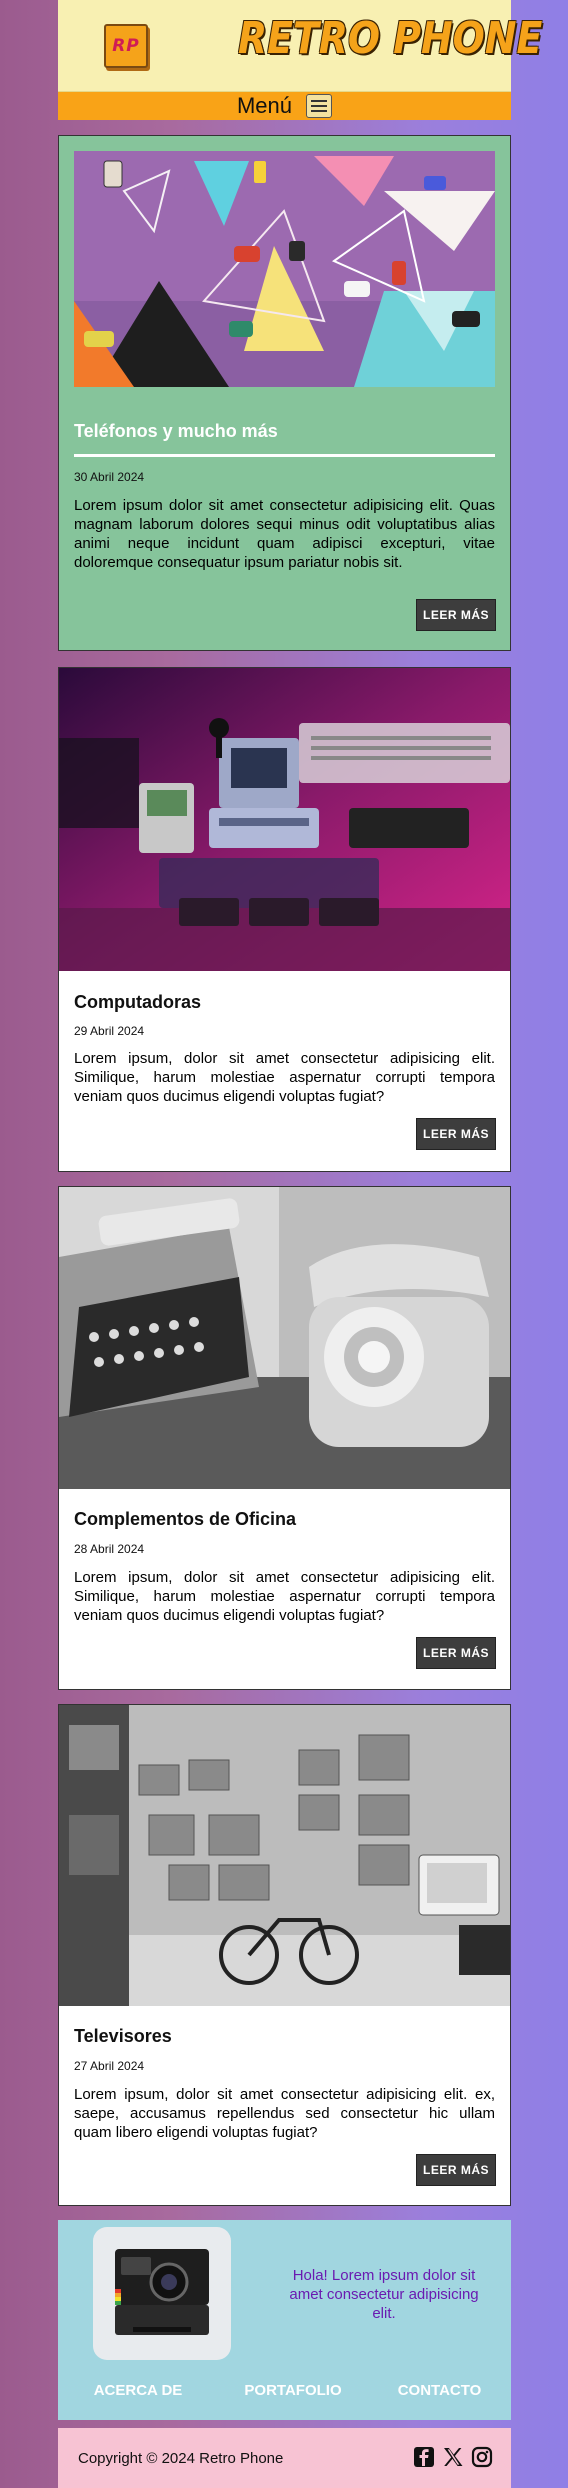  What do you see at coordinates (439, 2390) in the screenshot?
I see `footer-link-contact: CONTACTO` at bounding box center [439, 2390].